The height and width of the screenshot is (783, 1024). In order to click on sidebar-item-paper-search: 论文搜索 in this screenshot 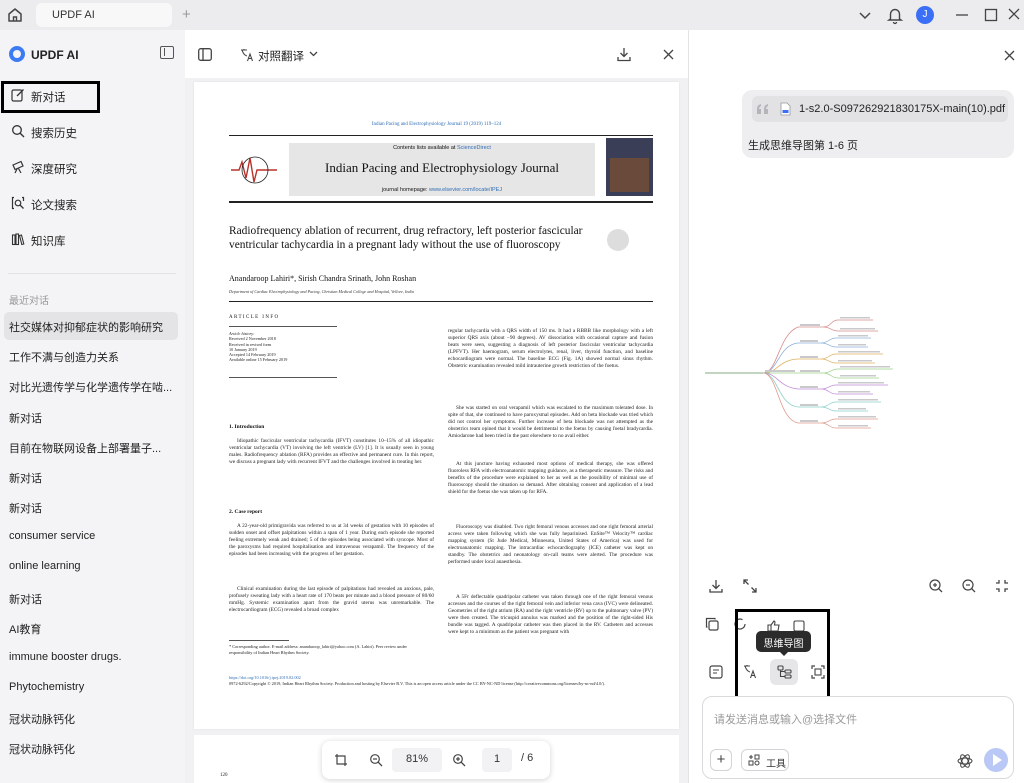, I will do `click(89, 204)`.